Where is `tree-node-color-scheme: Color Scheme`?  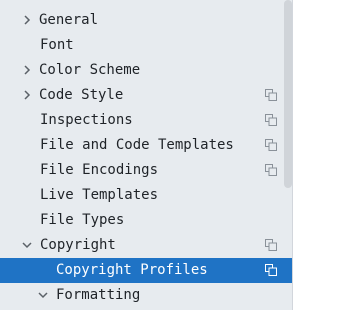
tree-node-color-scheme: Color Scheme is located at coordinates (146, 70).